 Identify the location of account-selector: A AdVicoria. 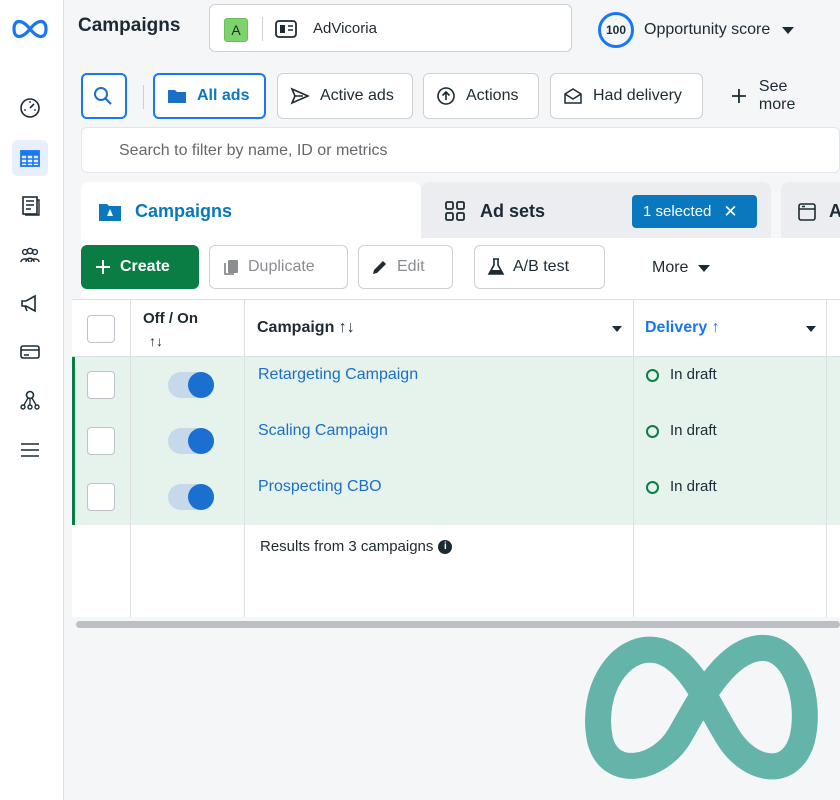
(390, 28).